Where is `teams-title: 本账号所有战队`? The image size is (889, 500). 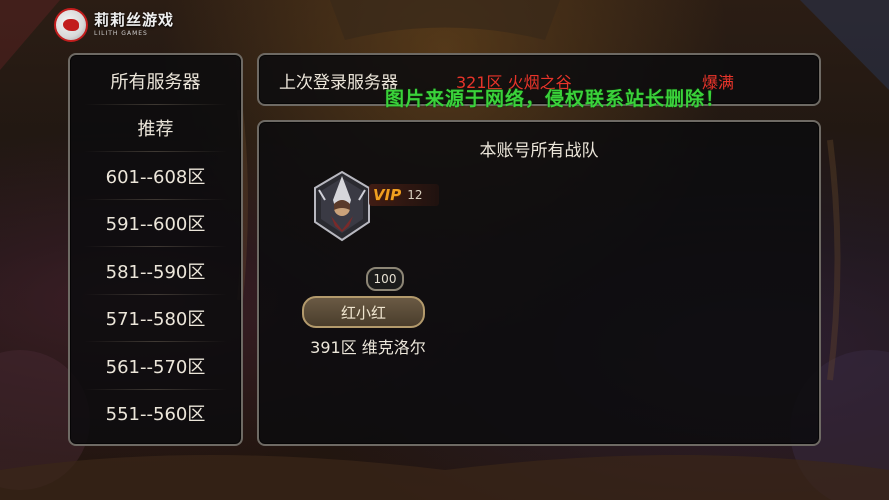
teams-title: 本账号所有战队 is located at coordinates (539, 151).